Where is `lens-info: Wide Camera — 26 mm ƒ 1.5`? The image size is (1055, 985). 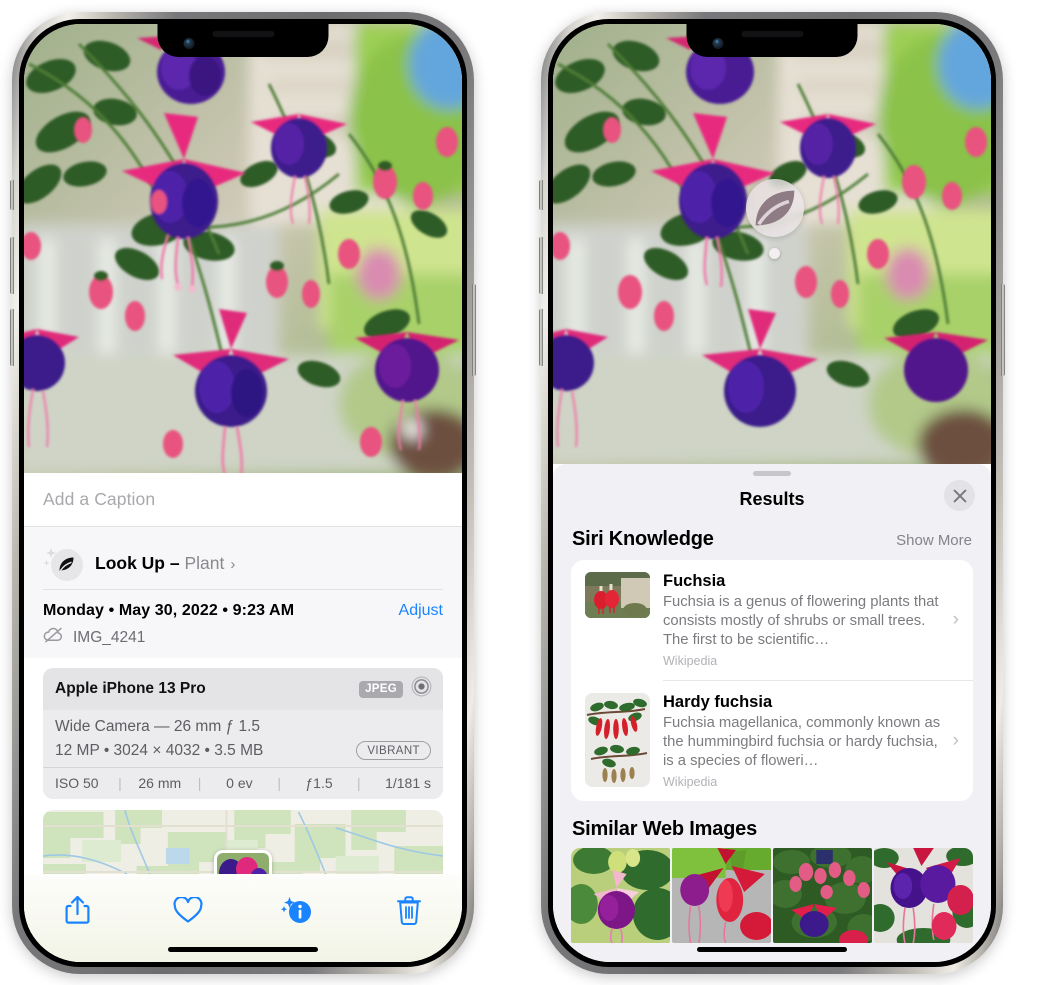
lens-info: Wide Camera — 26 mm ƒ 1.5 is located at coordinates (158, 726).